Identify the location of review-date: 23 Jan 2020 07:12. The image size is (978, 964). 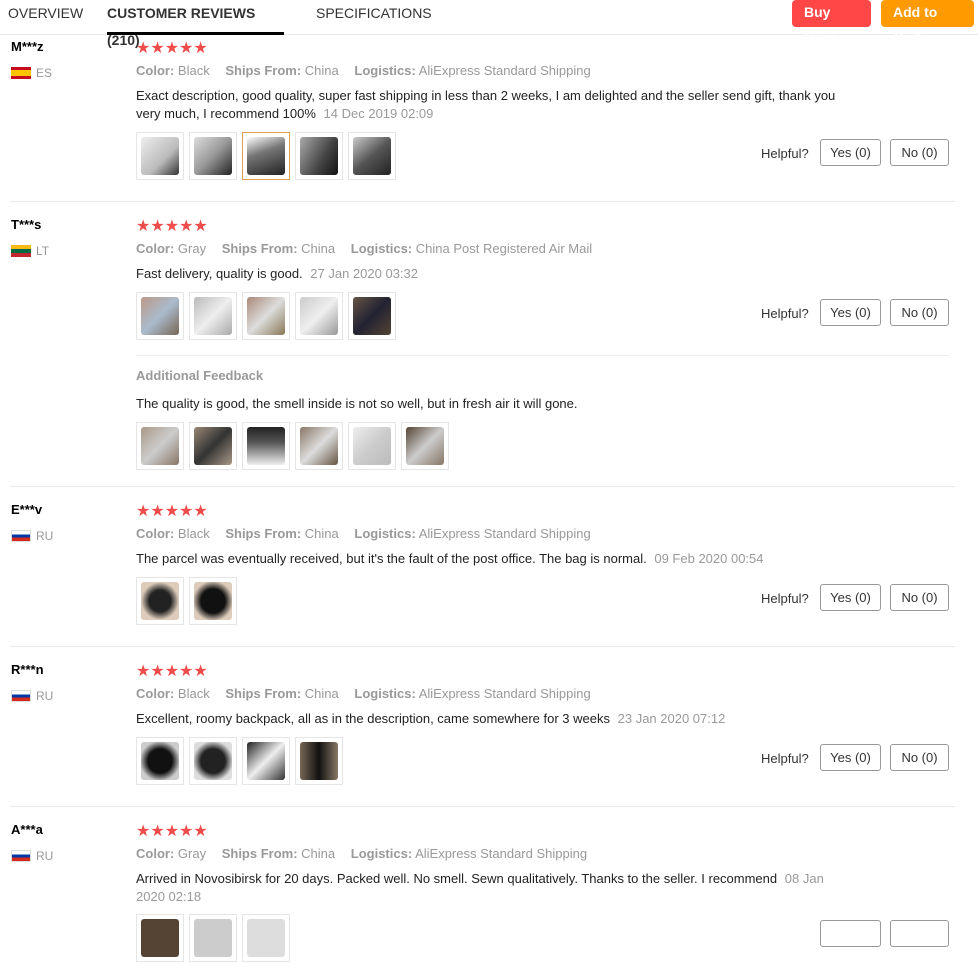
(671, 718).